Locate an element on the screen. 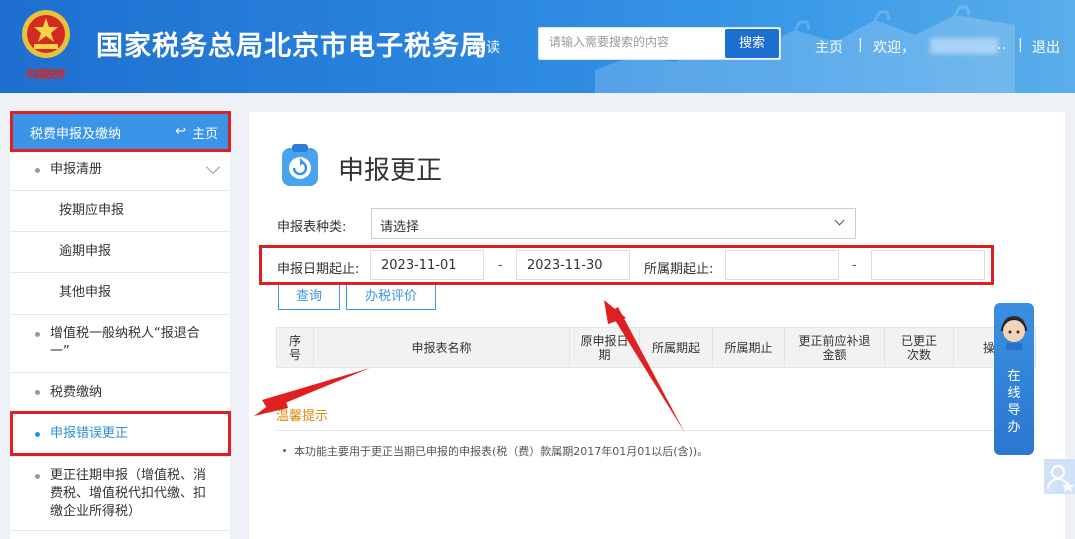 The height and width of the screenshot is (539, 1075). sidebar-item-label: 税费缴纳 is located at coordinates (76, 392).